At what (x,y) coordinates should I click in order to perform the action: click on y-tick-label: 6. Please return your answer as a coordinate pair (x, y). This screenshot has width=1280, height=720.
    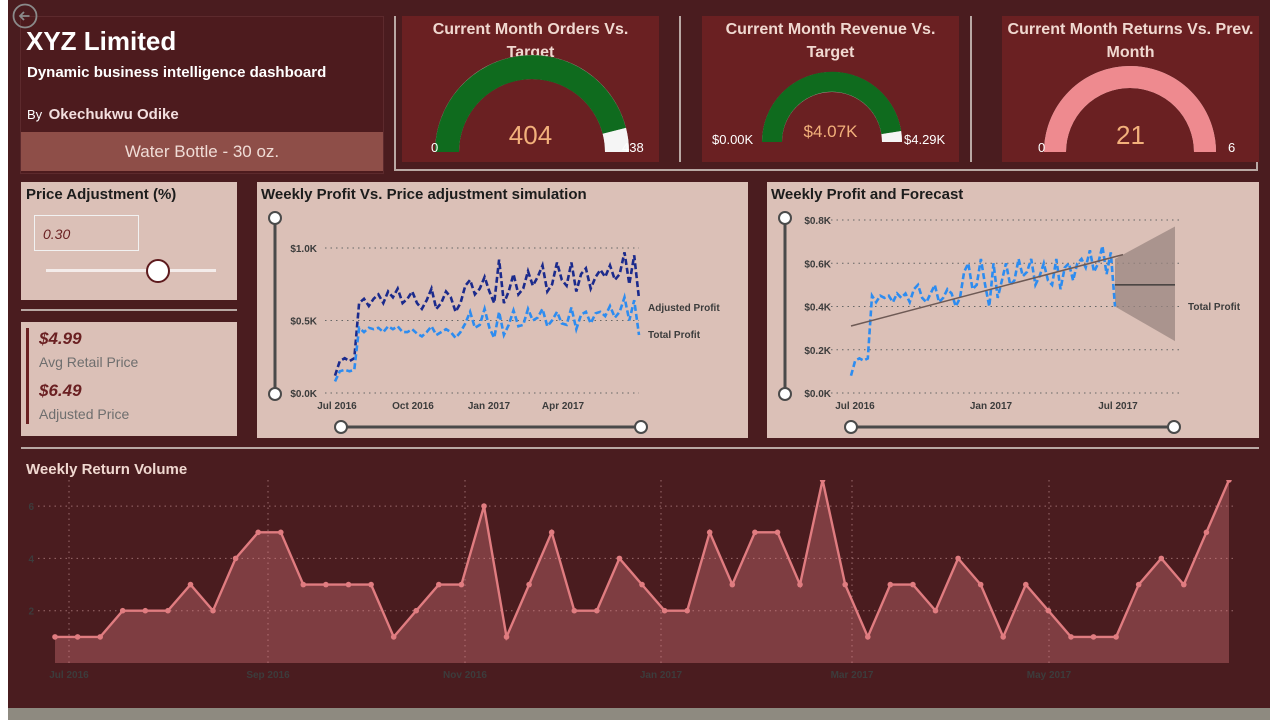
    Looking at the image, I should click on (31, 507).